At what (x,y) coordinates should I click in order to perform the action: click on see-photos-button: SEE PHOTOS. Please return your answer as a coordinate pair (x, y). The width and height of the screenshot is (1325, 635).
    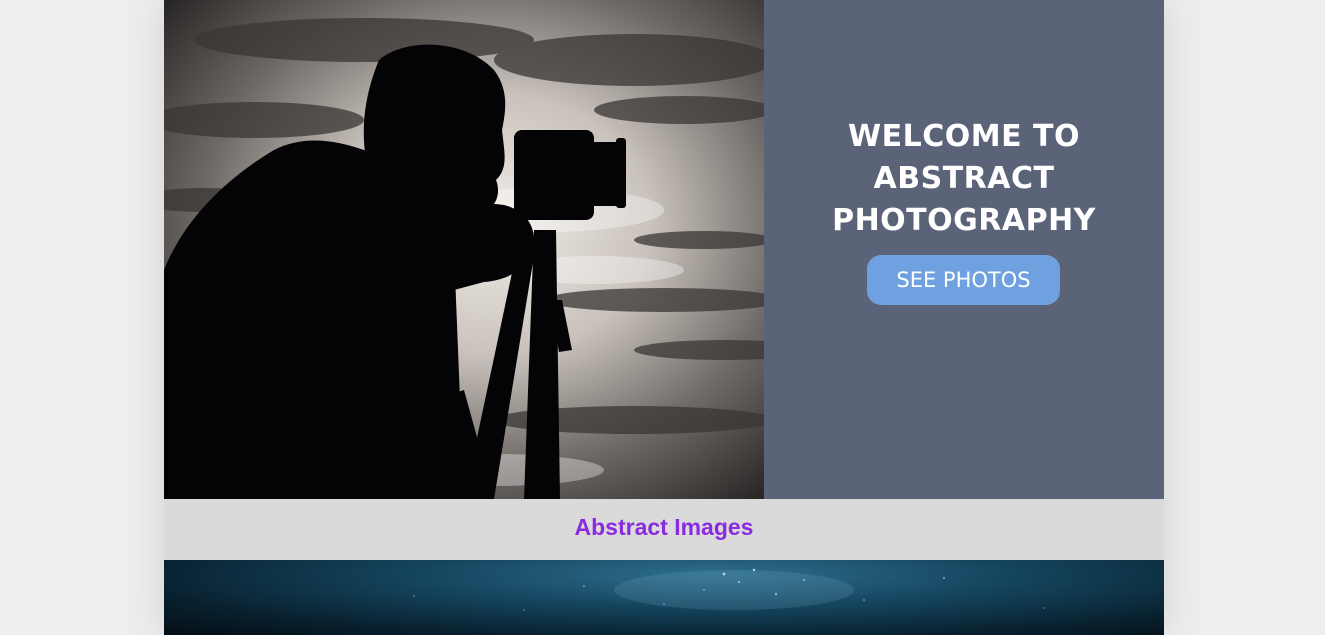
    Looking at the image, I should click on (963, 280).